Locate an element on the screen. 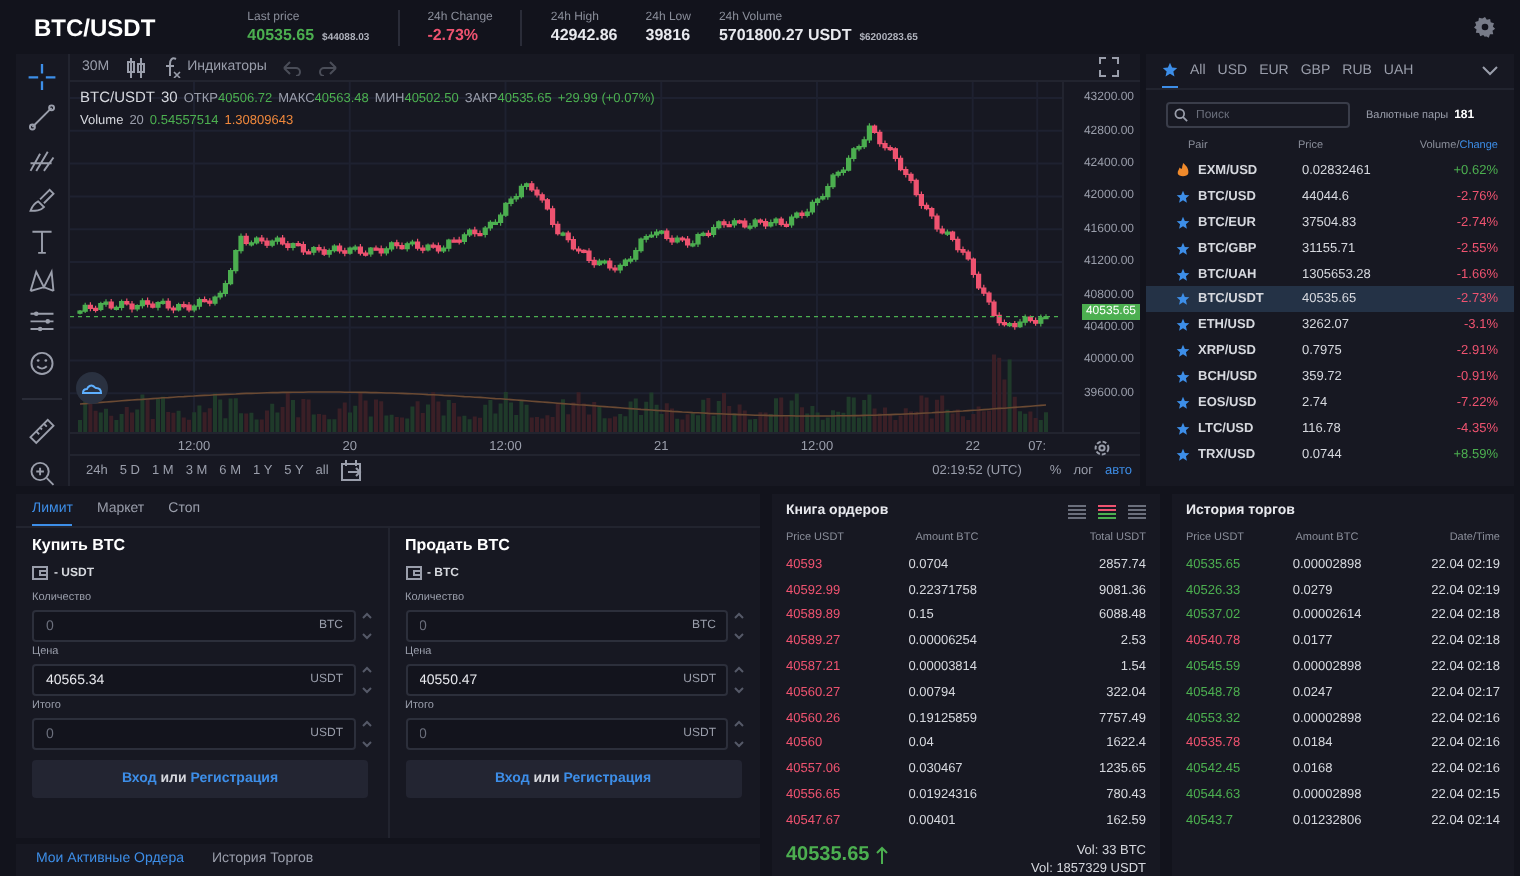  cloud-logo-icon is located at coordinates (92, 388).